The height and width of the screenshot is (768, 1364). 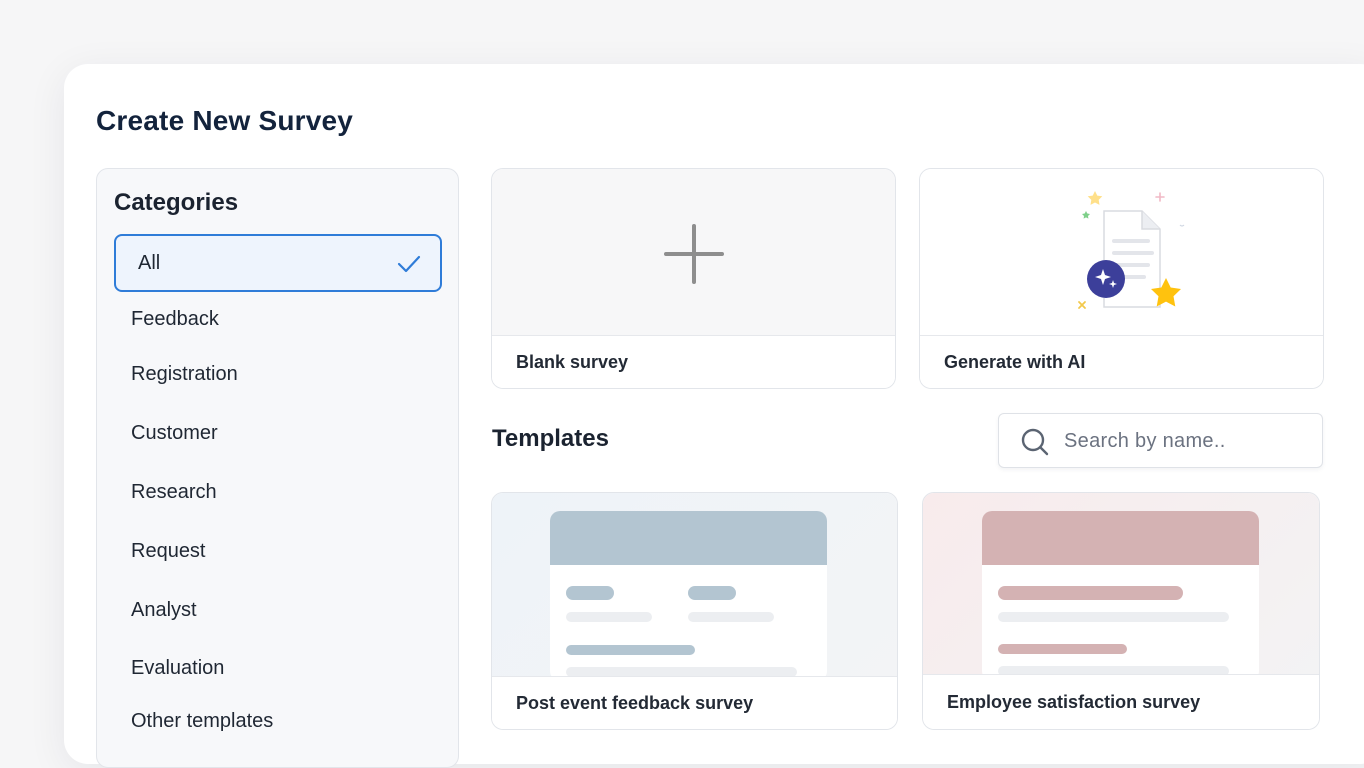 What do you see at coordinates (1035, 442) in the screenshot?
I see `search-icon` at bounding box center [1035, 442].